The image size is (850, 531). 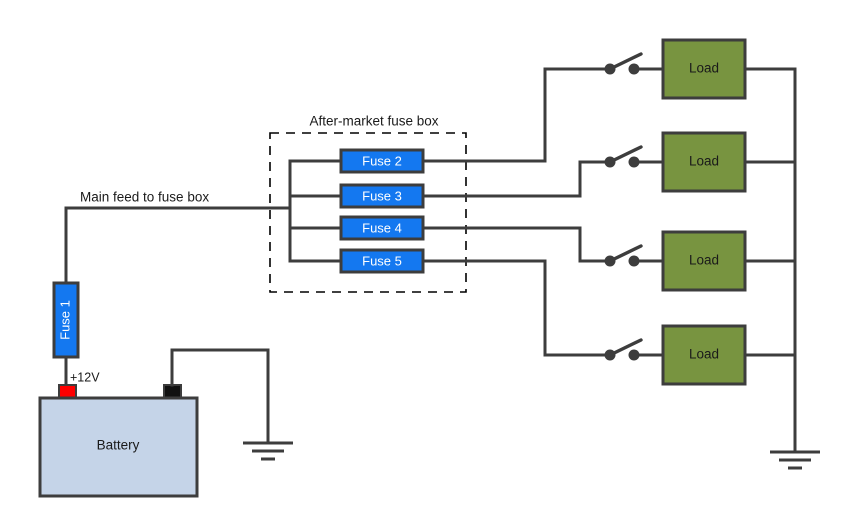 I want to click on load-4-label: Load, so click(x=704, y=354).